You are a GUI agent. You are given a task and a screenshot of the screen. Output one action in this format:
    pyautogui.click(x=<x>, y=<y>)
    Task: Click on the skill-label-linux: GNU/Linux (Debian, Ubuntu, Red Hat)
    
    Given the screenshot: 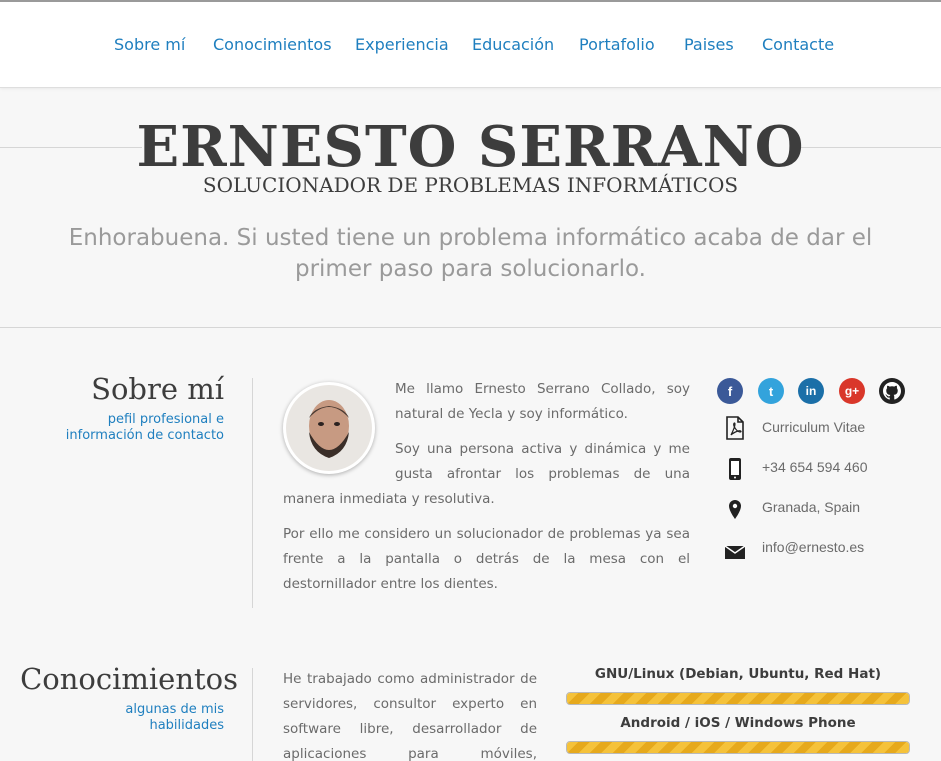 What is the action you would take?
    pyautogui.click(x=738, y=674)
    